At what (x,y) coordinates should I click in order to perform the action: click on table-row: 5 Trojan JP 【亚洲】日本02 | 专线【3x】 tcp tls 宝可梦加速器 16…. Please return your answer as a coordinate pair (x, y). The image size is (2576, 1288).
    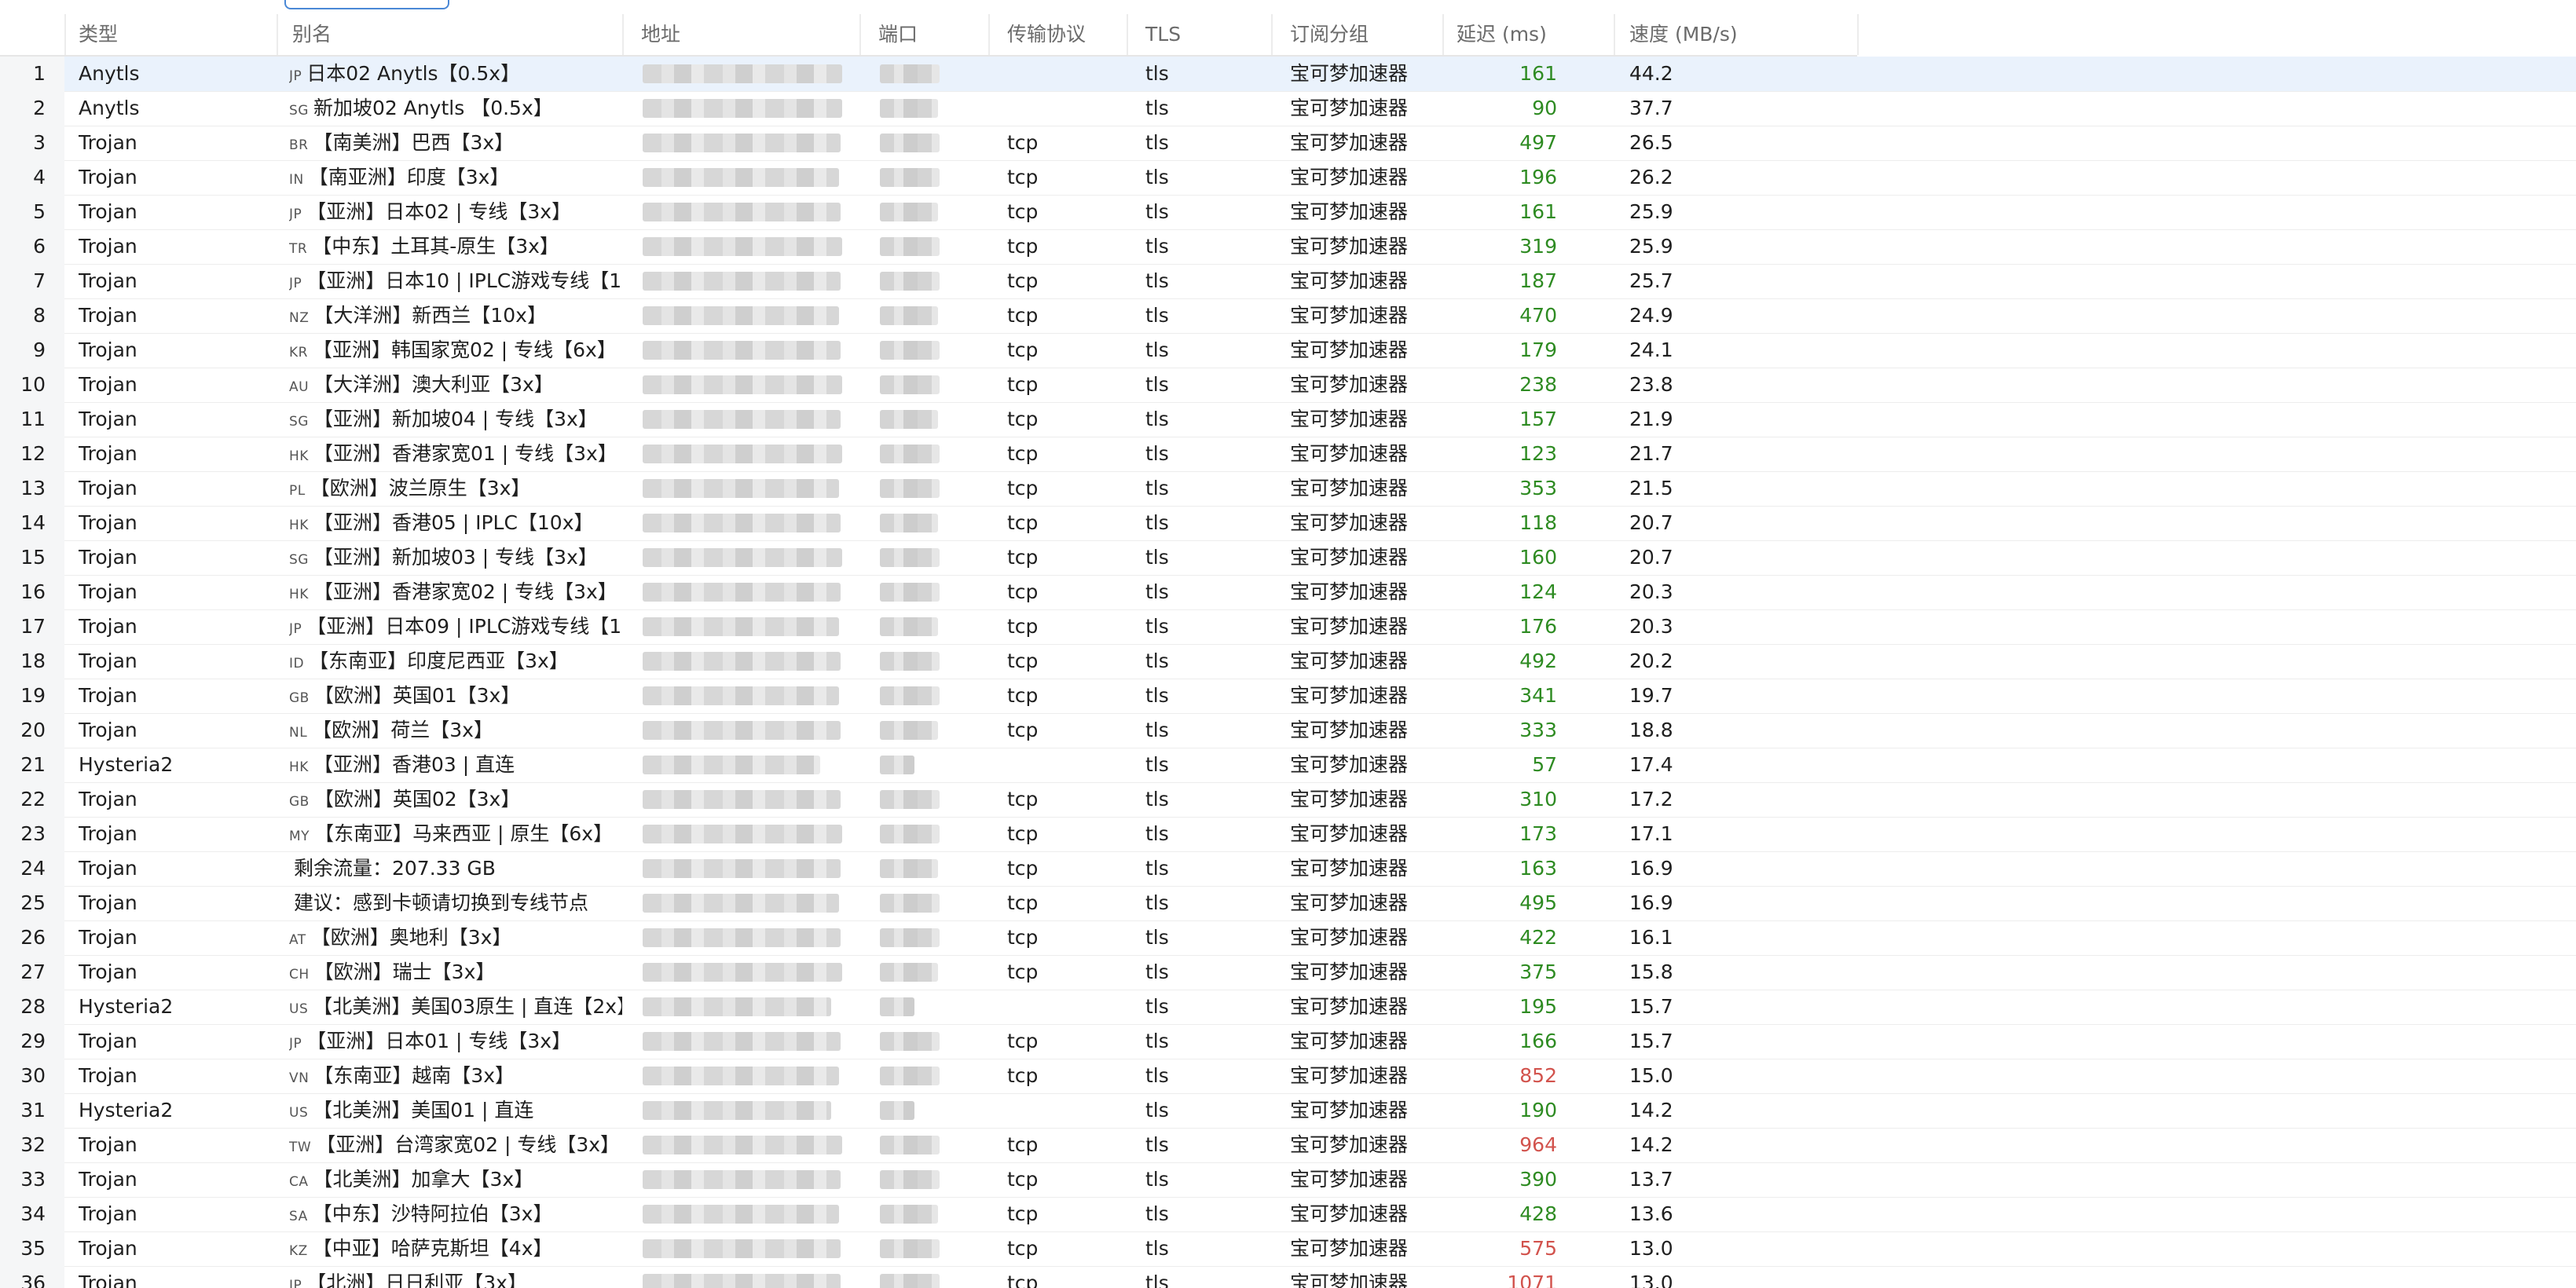
    Looking at the image, I should click on (1288, 213).